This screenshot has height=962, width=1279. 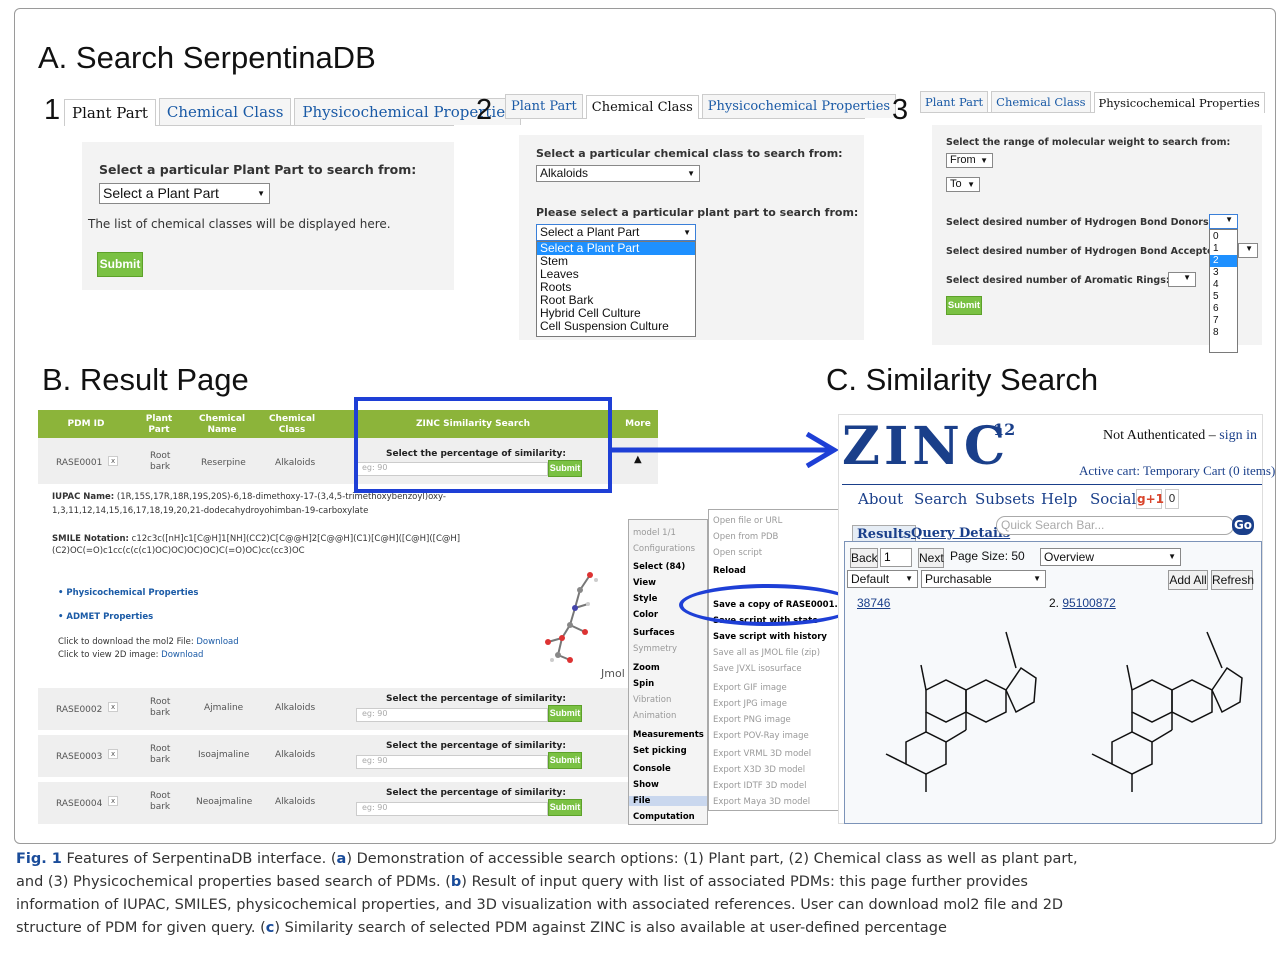 What do you see at coordinates (664, 817) in the screenshot?
I see `menu-item: Computation` at bounding box center [664, 817].